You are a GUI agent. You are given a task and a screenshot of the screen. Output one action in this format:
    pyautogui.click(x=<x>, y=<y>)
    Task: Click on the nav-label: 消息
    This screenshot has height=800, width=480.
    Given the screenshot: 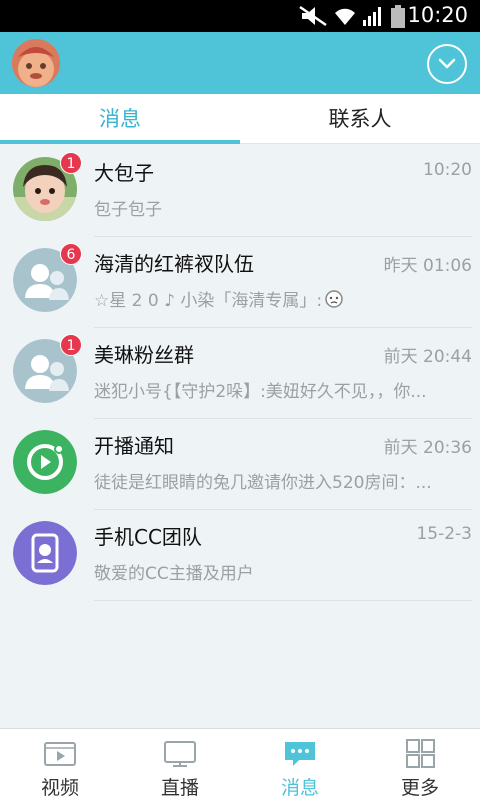 What is the action you would take?
    pyautogui.click(x=299, y=788)
    